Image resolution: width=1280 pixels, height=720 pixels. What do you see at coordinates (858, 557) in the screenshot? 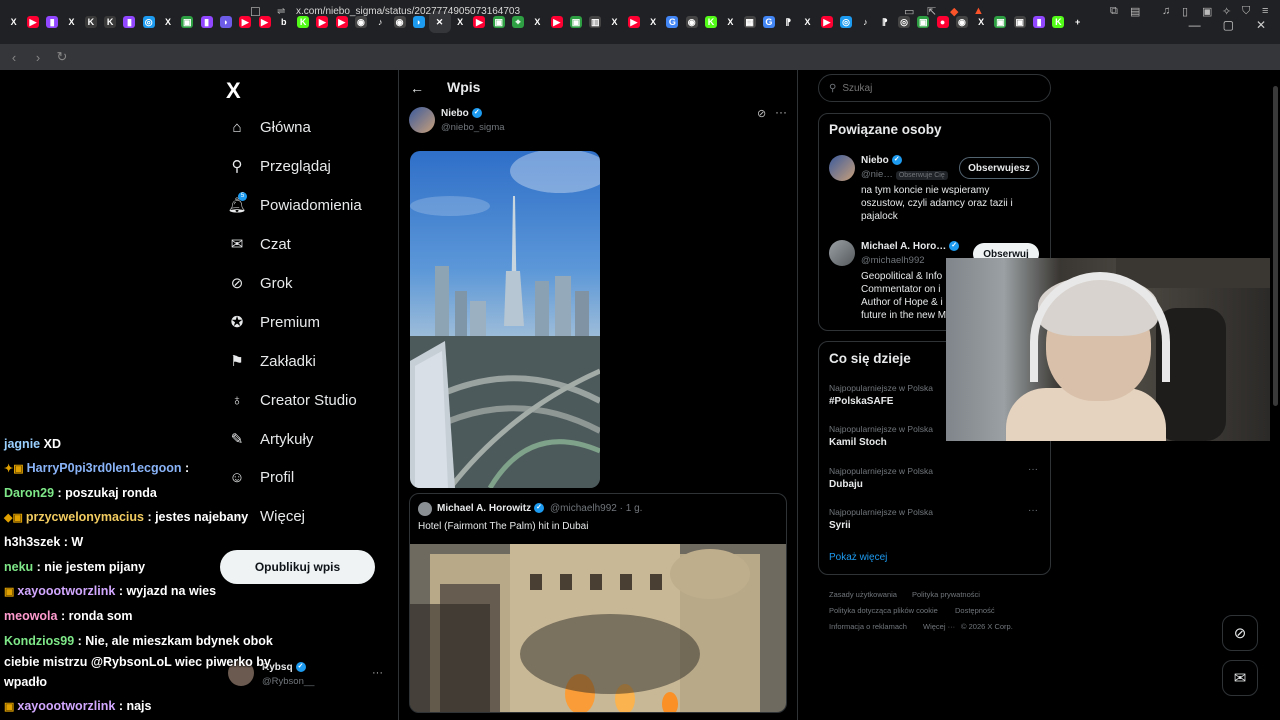
I see `show-more-link: Pokaż więcej` at bounding box center [858, 557].